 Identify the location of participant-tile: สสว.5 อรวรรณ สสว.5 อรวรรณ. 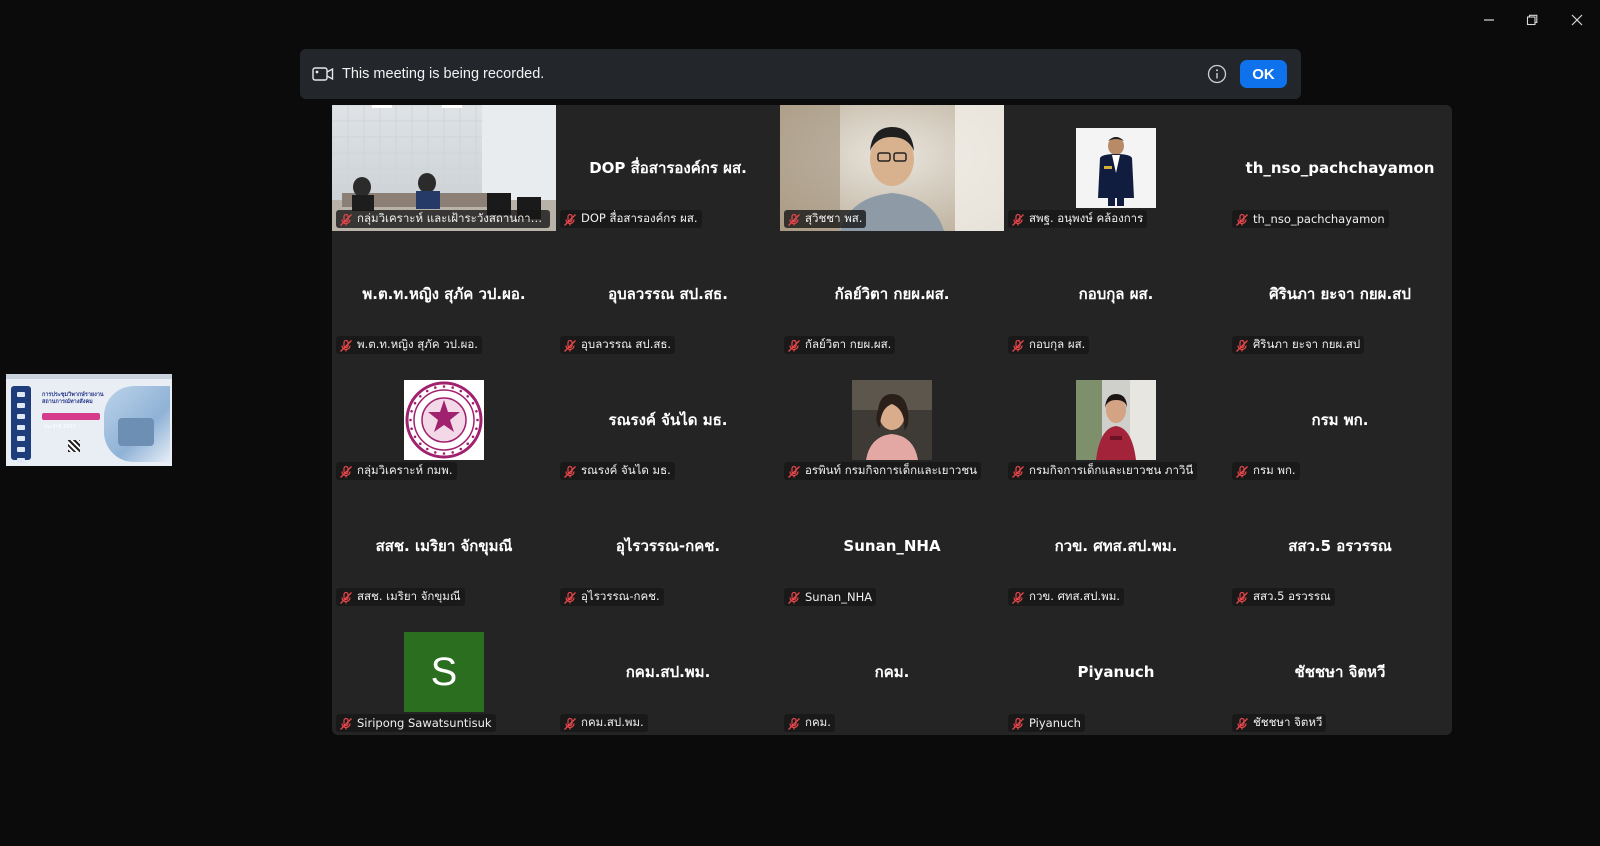
(1340, 546).